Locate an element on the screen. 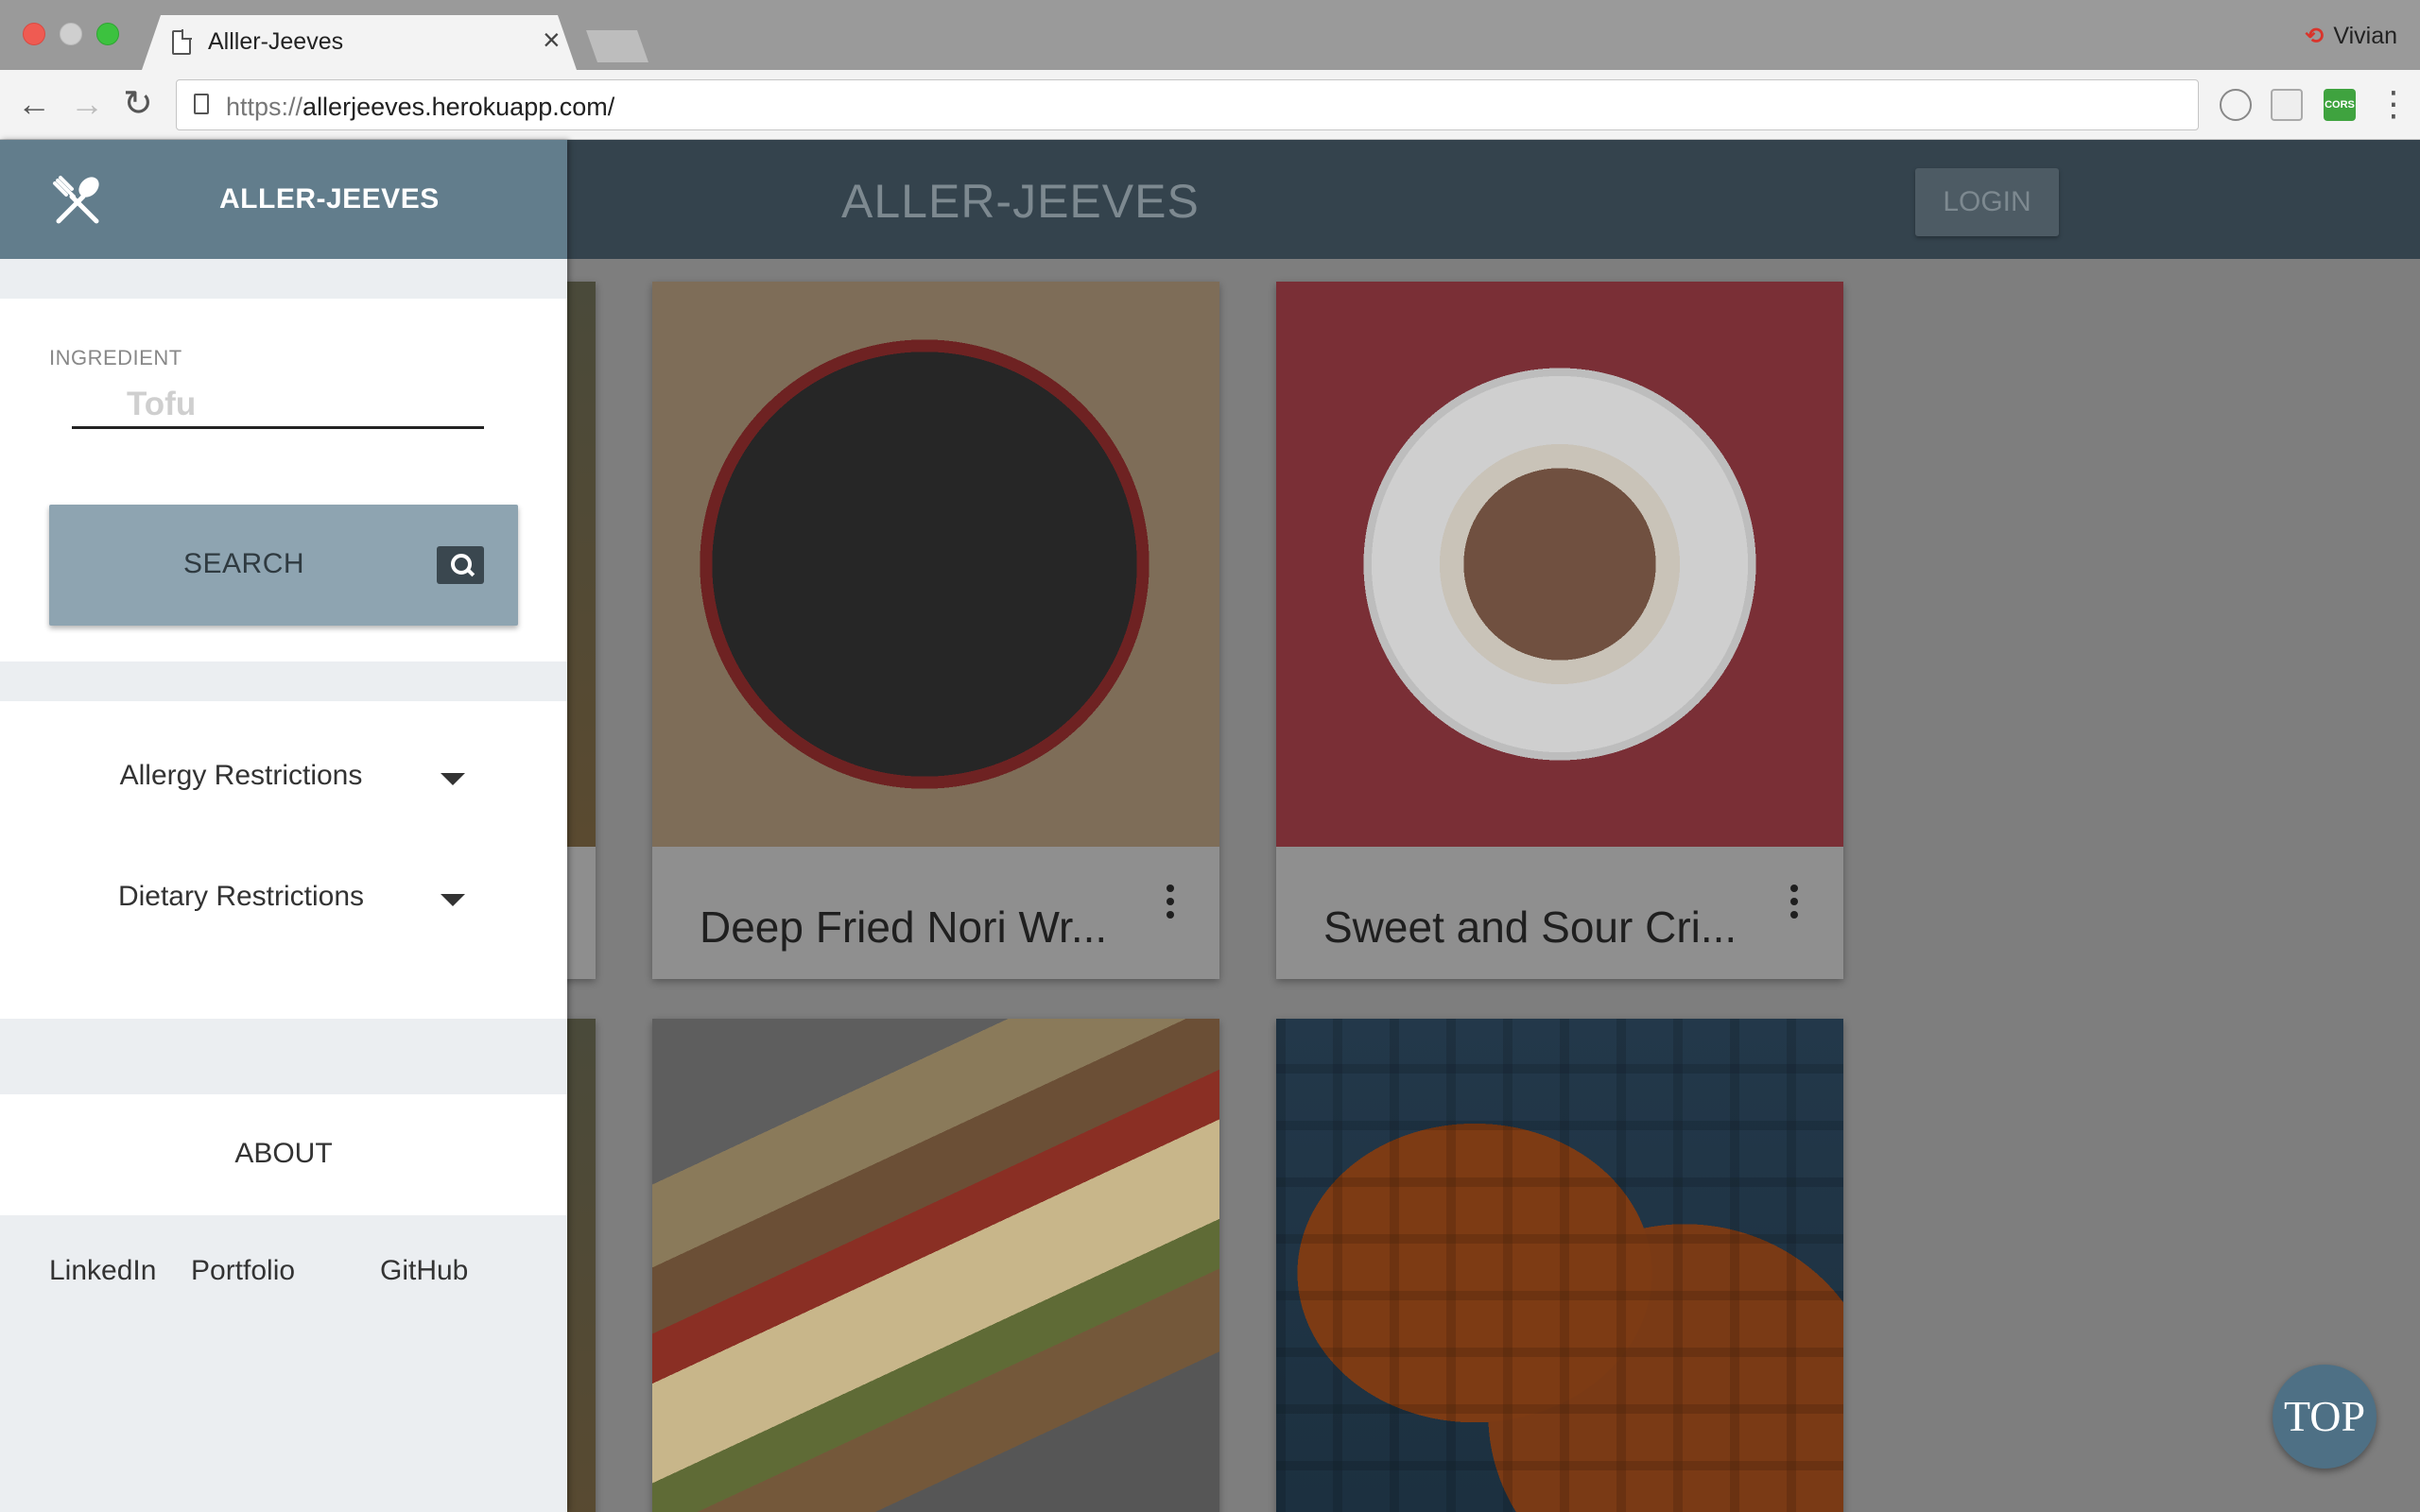 The image size is (2420, 1512). allergy-restrictions-dropdown: Allergy Restrictions is located at coordinates (283, 778).